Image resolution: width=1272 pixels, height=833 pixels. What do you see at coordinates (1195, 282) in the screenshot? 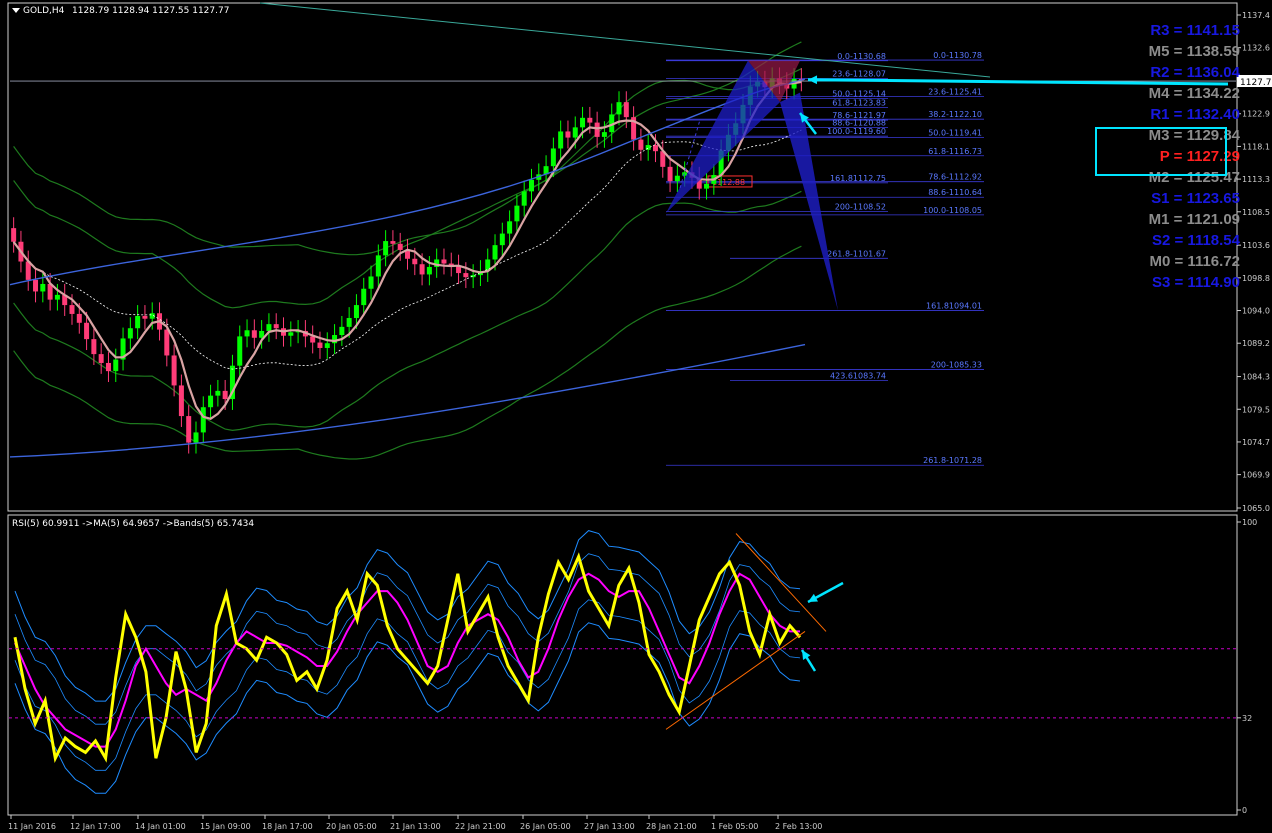
I see `pivot-level: S3 = 1114.90` at bounding box center [1195, 282].